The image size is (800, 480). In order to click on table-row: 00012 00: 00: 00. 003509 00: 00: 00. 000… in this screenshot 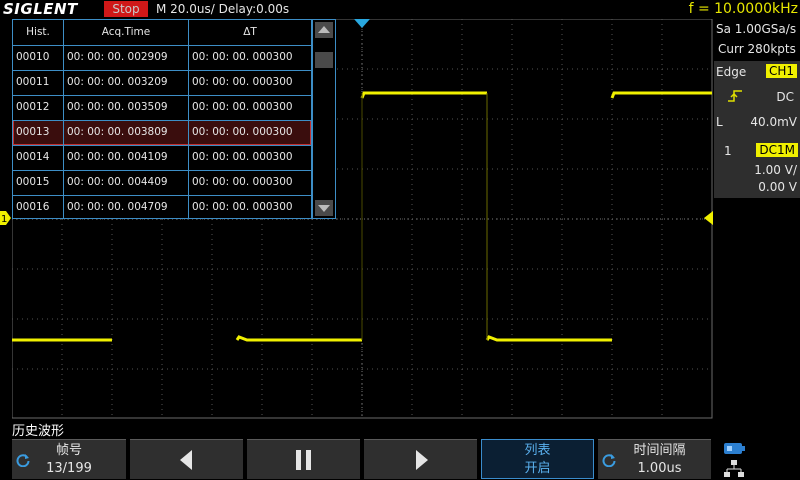, I will do `click(162, 107)`.